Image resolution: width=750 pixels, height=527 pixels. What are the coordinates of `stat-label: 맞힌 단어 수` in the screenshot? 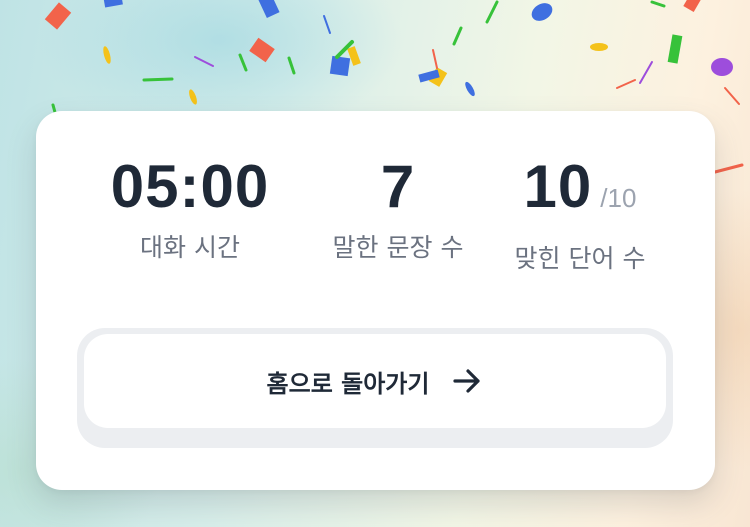 It's located at (580, 258).